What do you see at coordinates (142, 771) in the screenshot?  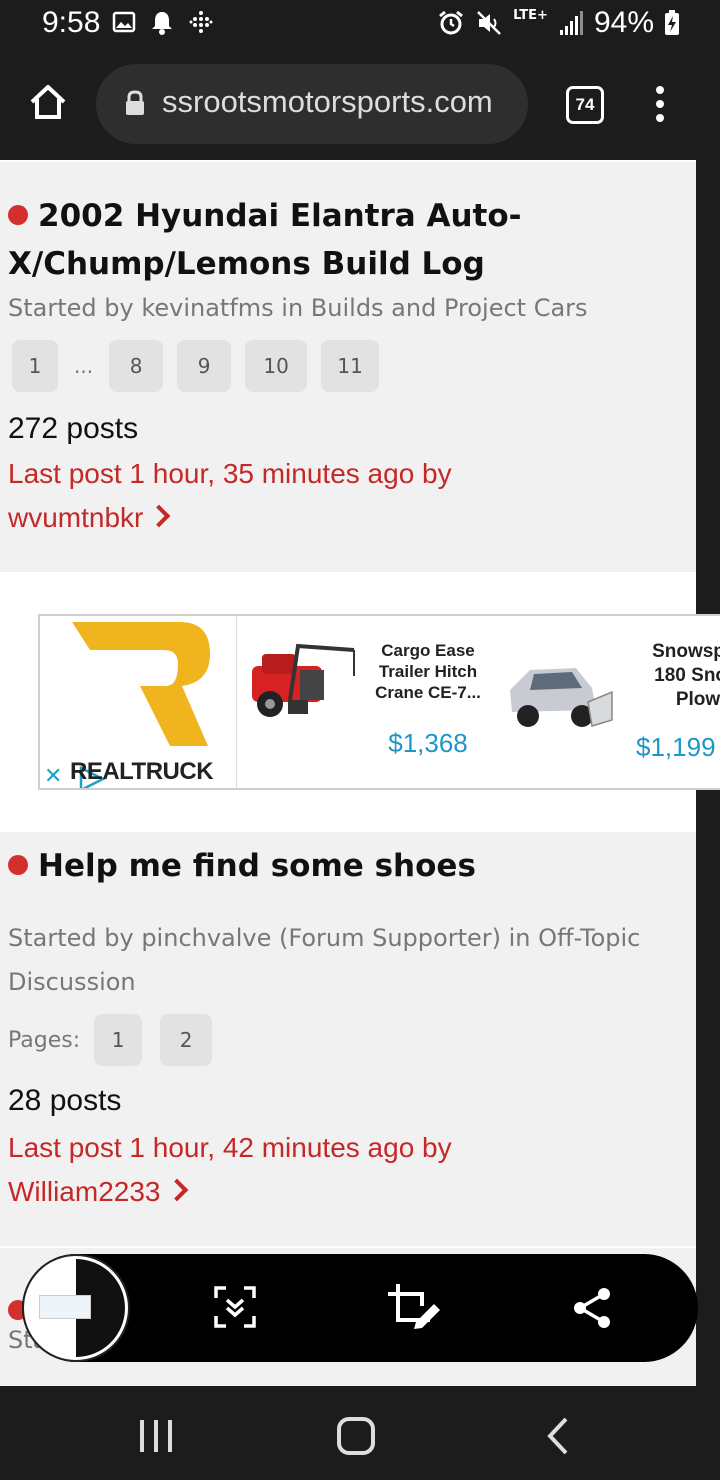 I see `ad-brand: REALTRUCK` at bounding box center [142, 771].